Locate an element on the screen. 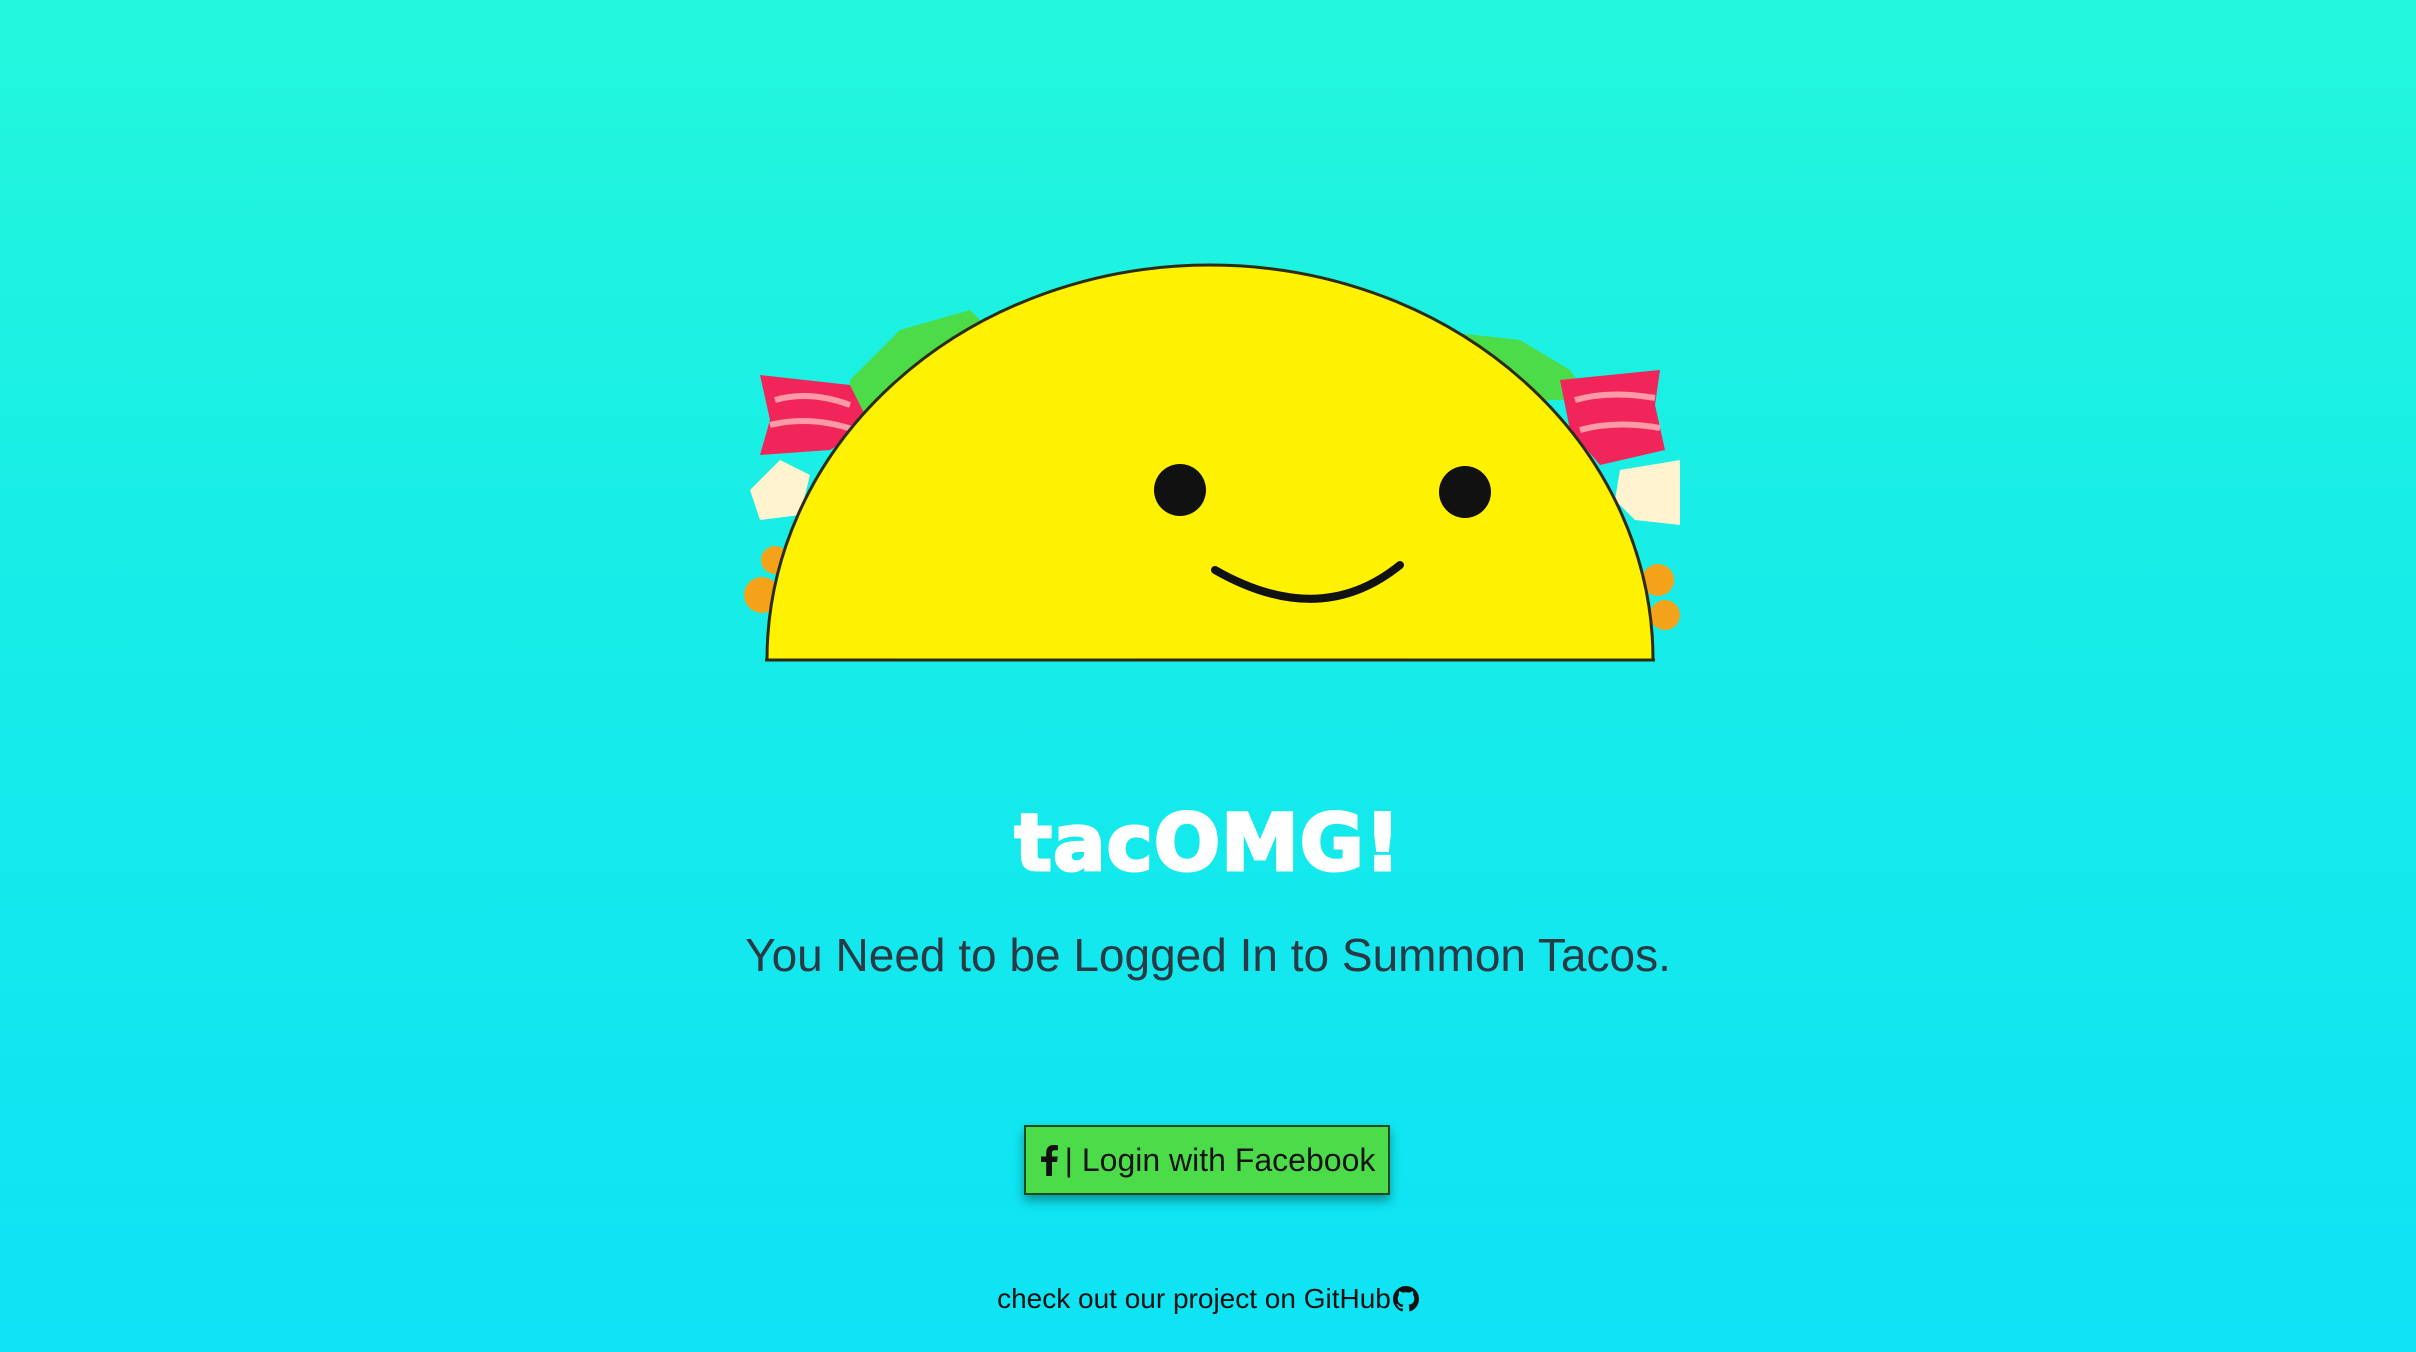  taco-mascot-image is located at coordinates (1210, 445).